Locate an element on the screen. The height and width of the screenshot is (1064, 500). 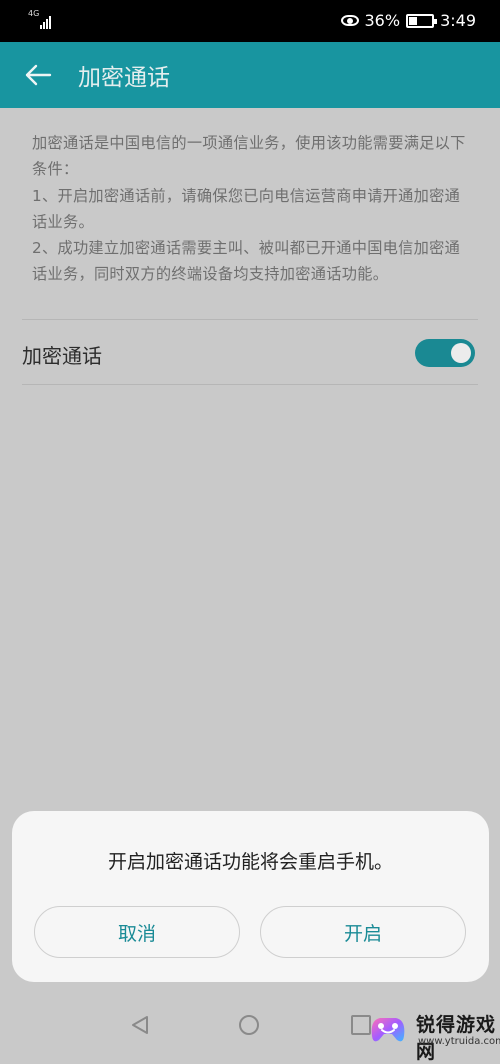
watermark-url: www.ytruida.com is located at coordinates (459, 1041).